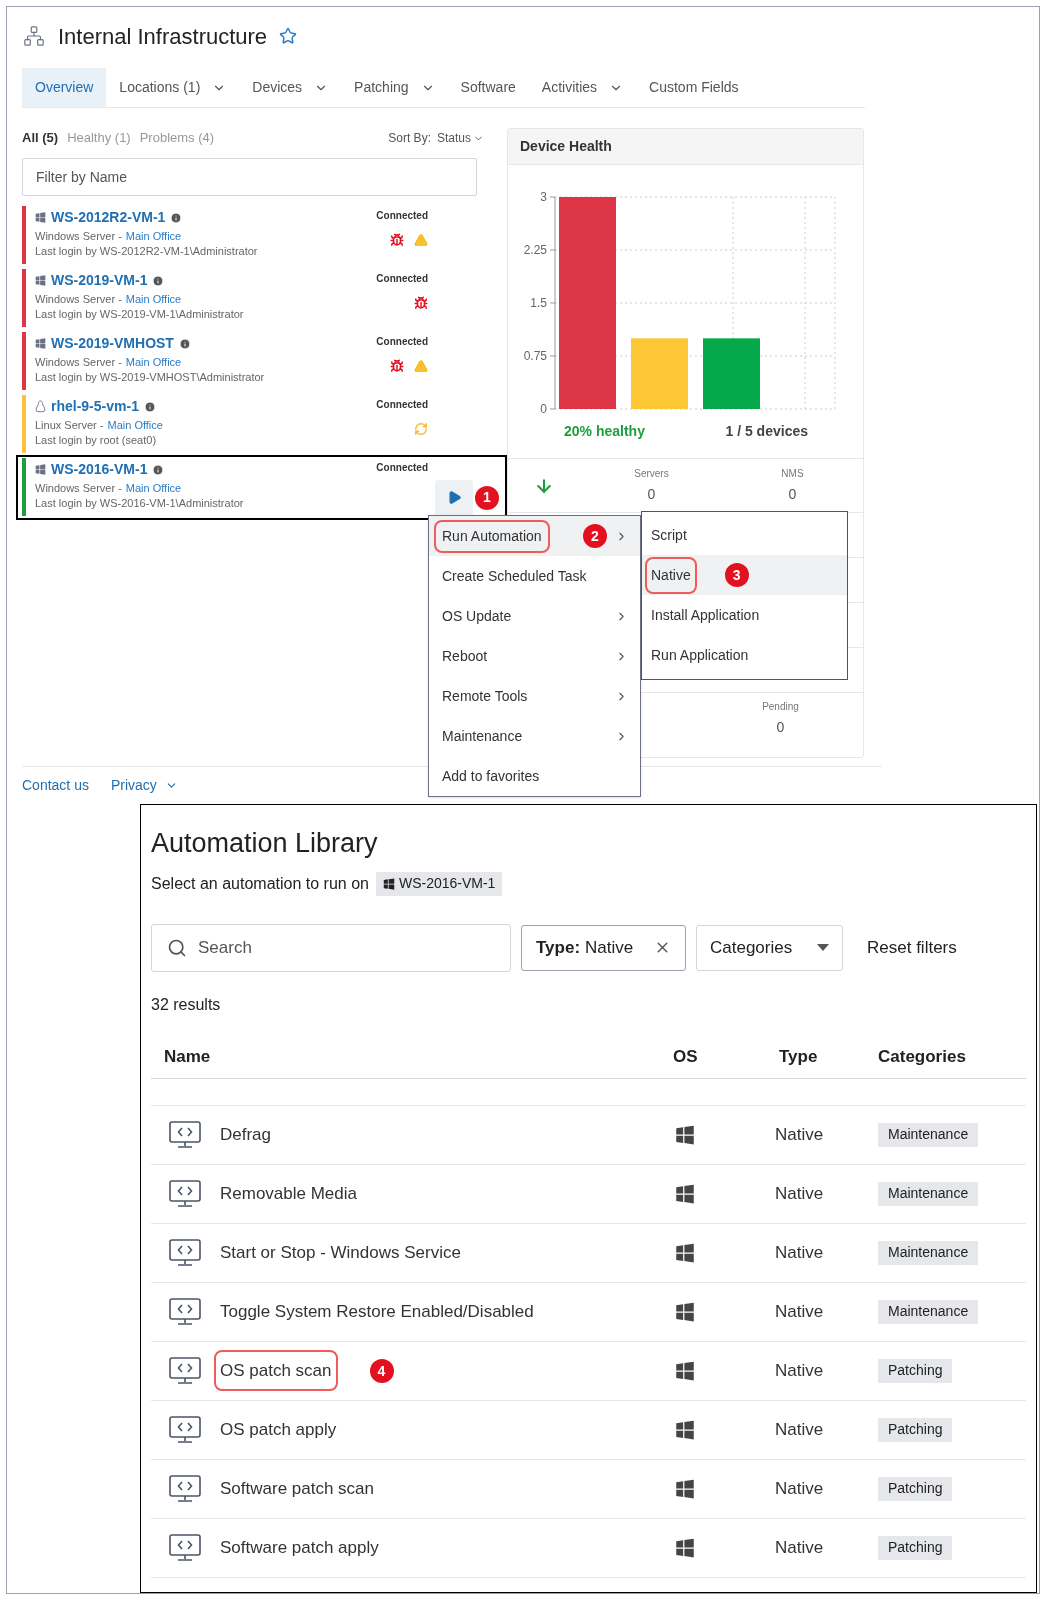  Describe the element at coordinates (588, 1135) in the screenshot. I see `table-row: Defrag Native Maintenance` at that location.